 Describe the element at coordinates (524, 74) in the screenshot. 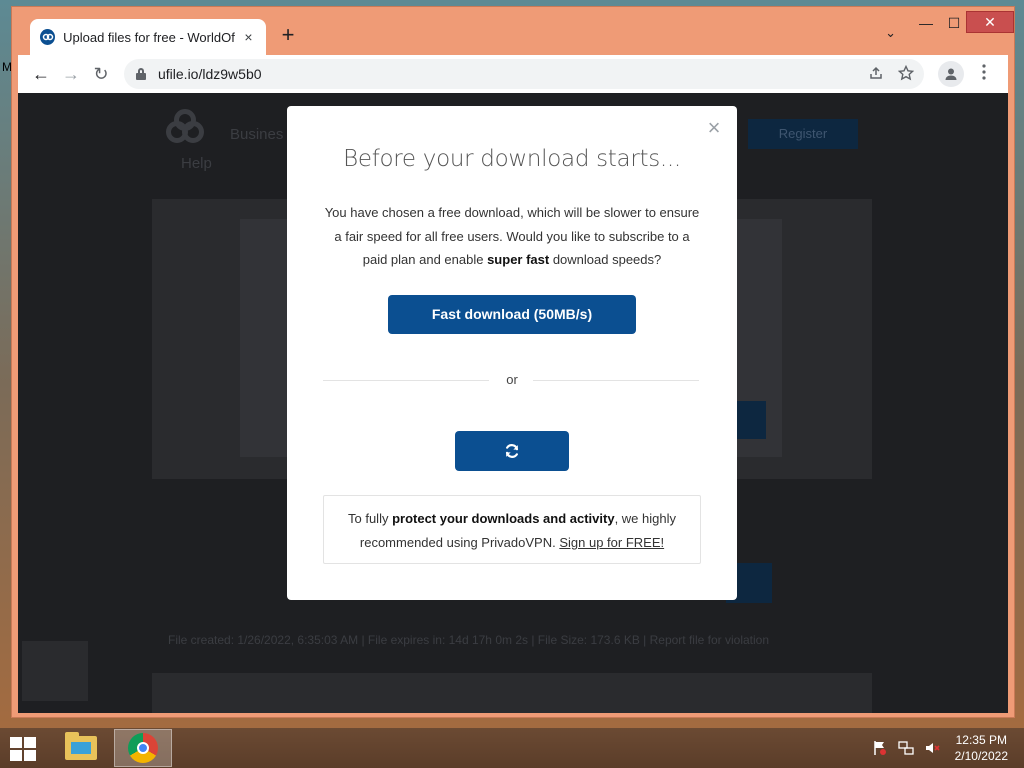

I see `address-bar: ufile.io/ldz9w5b0` at that location.